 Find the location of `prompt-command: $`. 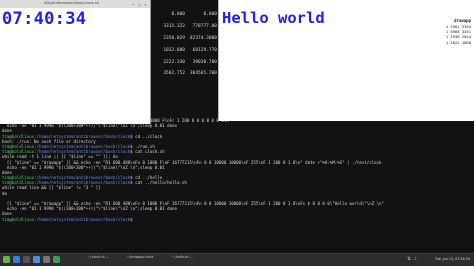

prompt-command: $ is located at coordinates (133, 219).